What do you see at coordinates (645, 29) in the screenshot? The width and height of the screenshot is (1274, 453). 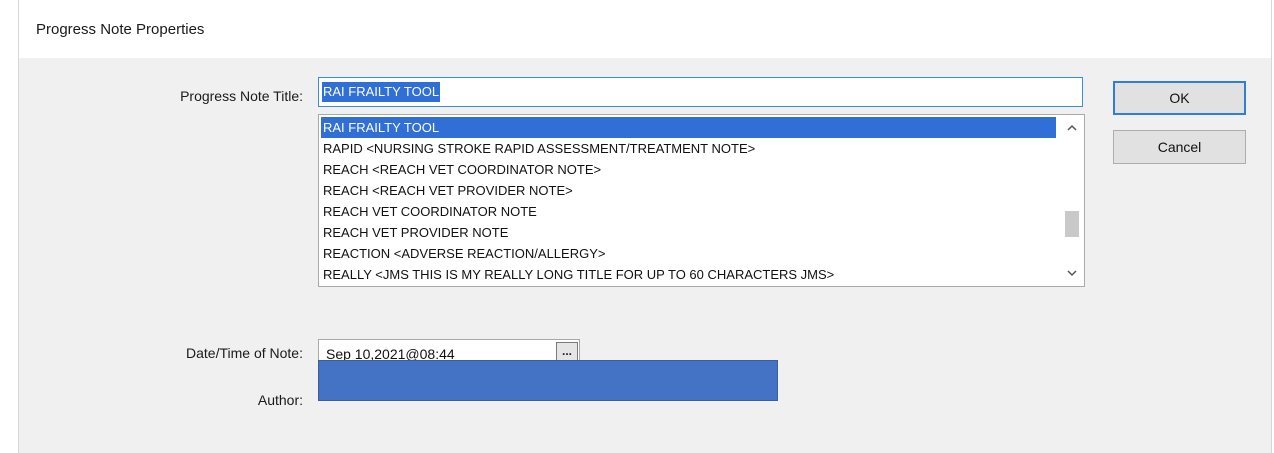 I see `dialog-titlebar: Progress Note Properties` at bounding box center [645, 29].